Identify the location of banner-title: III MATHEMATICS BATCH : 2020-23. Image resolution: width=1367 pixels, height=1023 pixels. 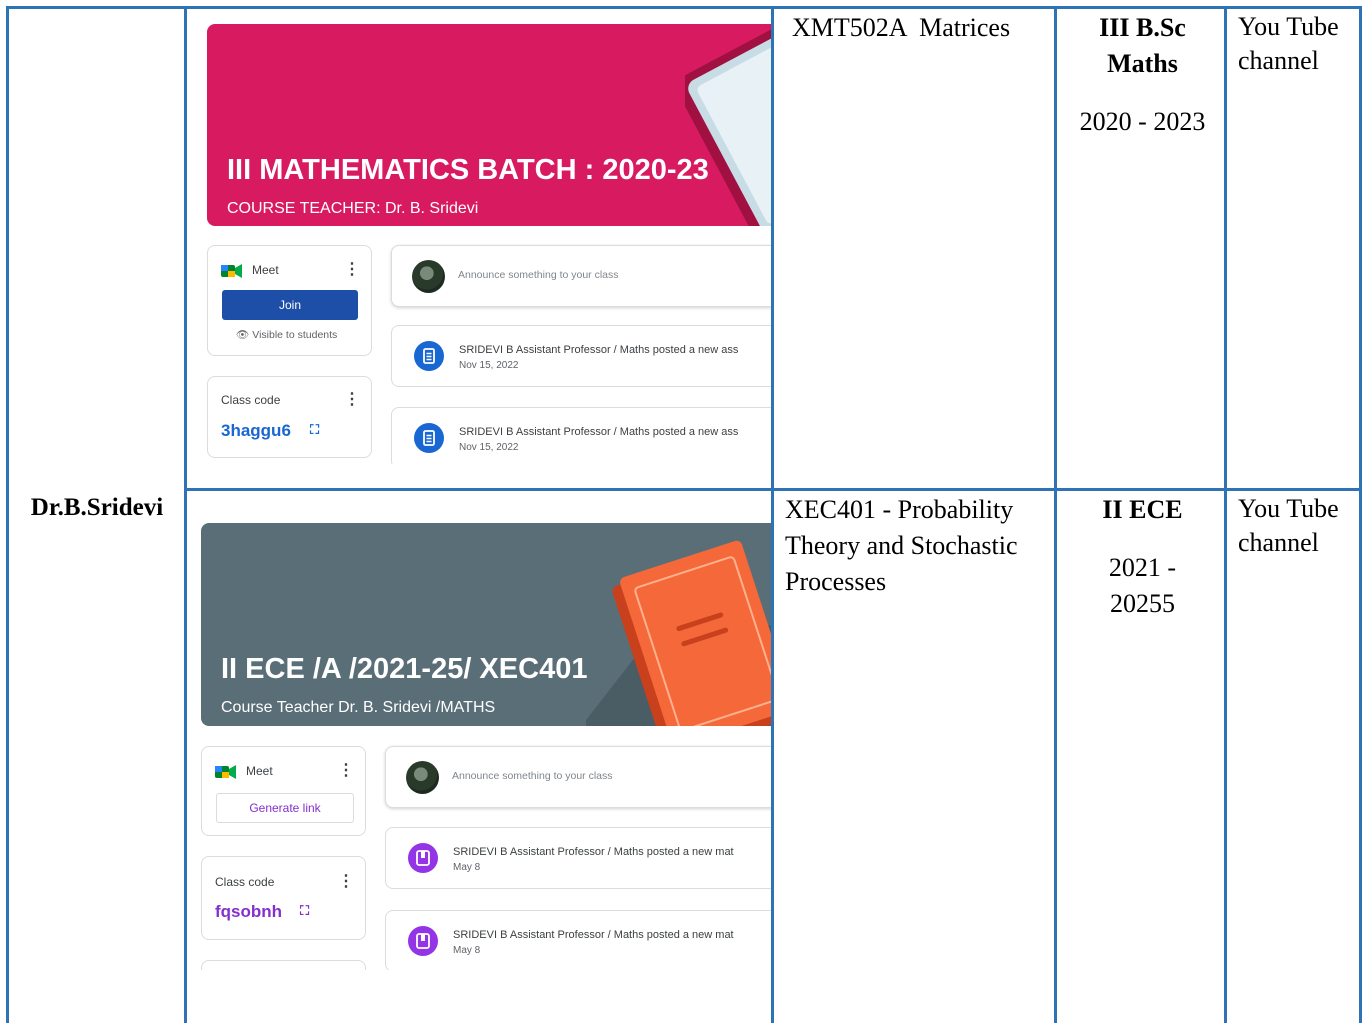
(468, 170).